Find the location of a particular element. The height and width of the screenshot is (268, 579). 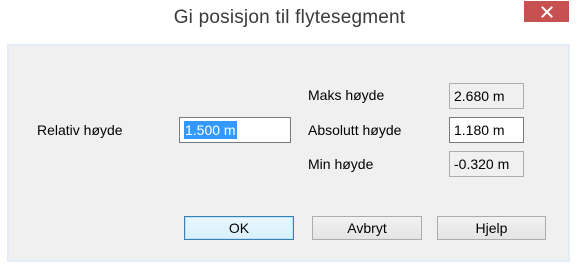

absolute-height-label: Absolutt høyde is located at coordinates (355, 130).